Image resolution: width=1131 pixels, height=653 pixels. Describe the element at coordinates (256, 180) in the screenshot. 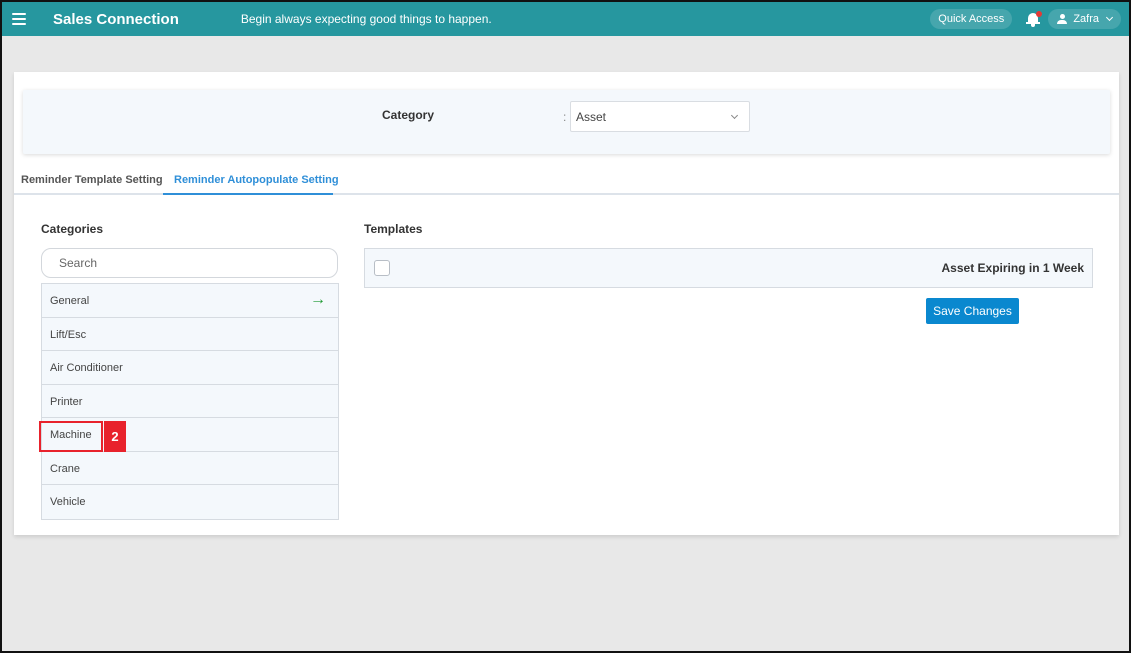

I see `tab-reminder-autopopulate-setting: Reminder Autopopulate Setting` at that location.